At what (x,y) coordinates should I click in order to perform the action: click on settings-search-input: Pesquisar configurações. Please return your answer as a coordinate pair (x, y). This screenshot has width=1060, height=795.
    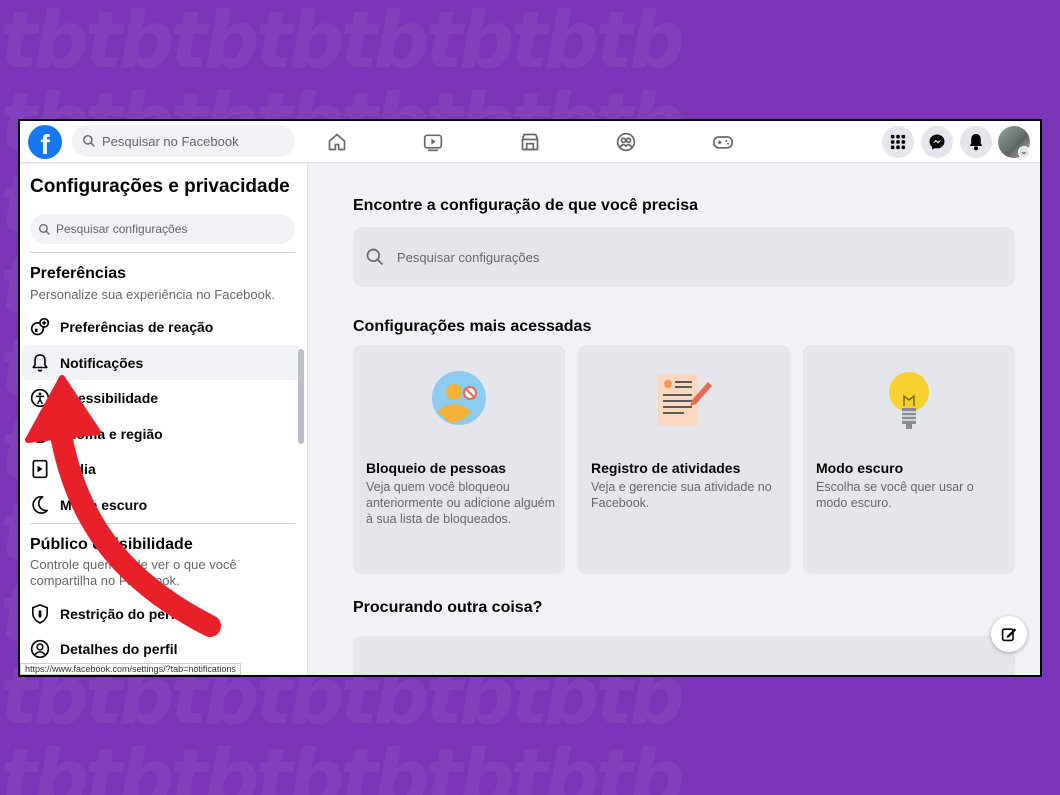
    Looking at the image, I should click on (162, 229).